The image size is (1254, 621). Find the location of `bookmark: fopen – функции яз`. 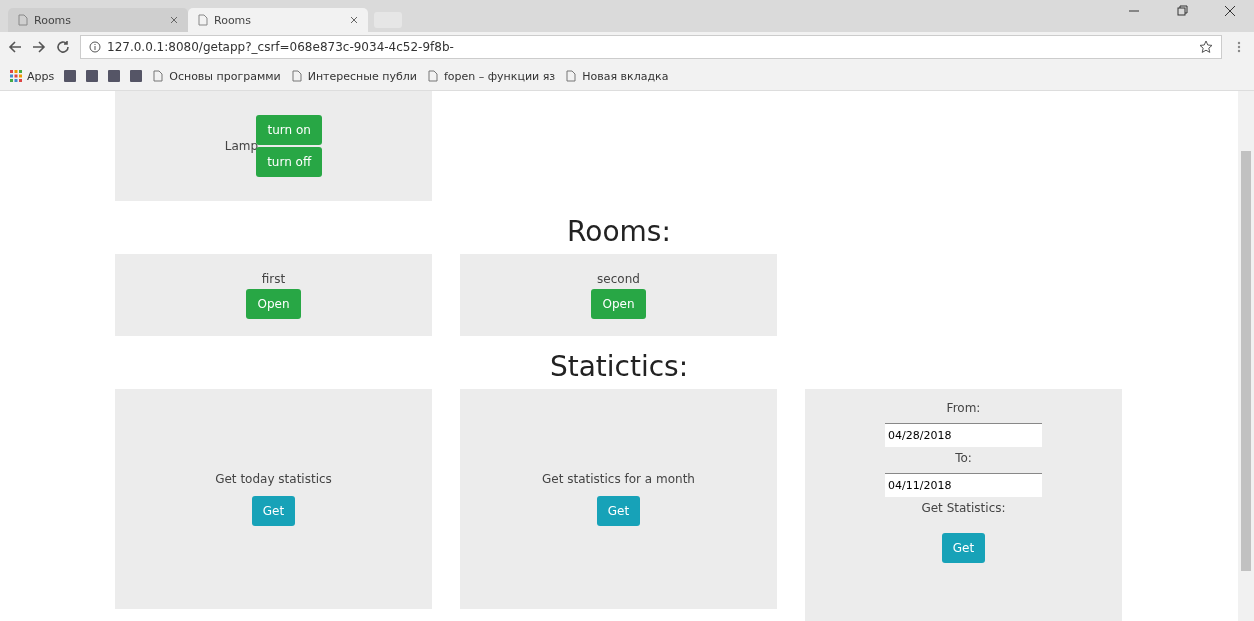

bookmark: fopen – функции яз is located at coordinates (491, 76).